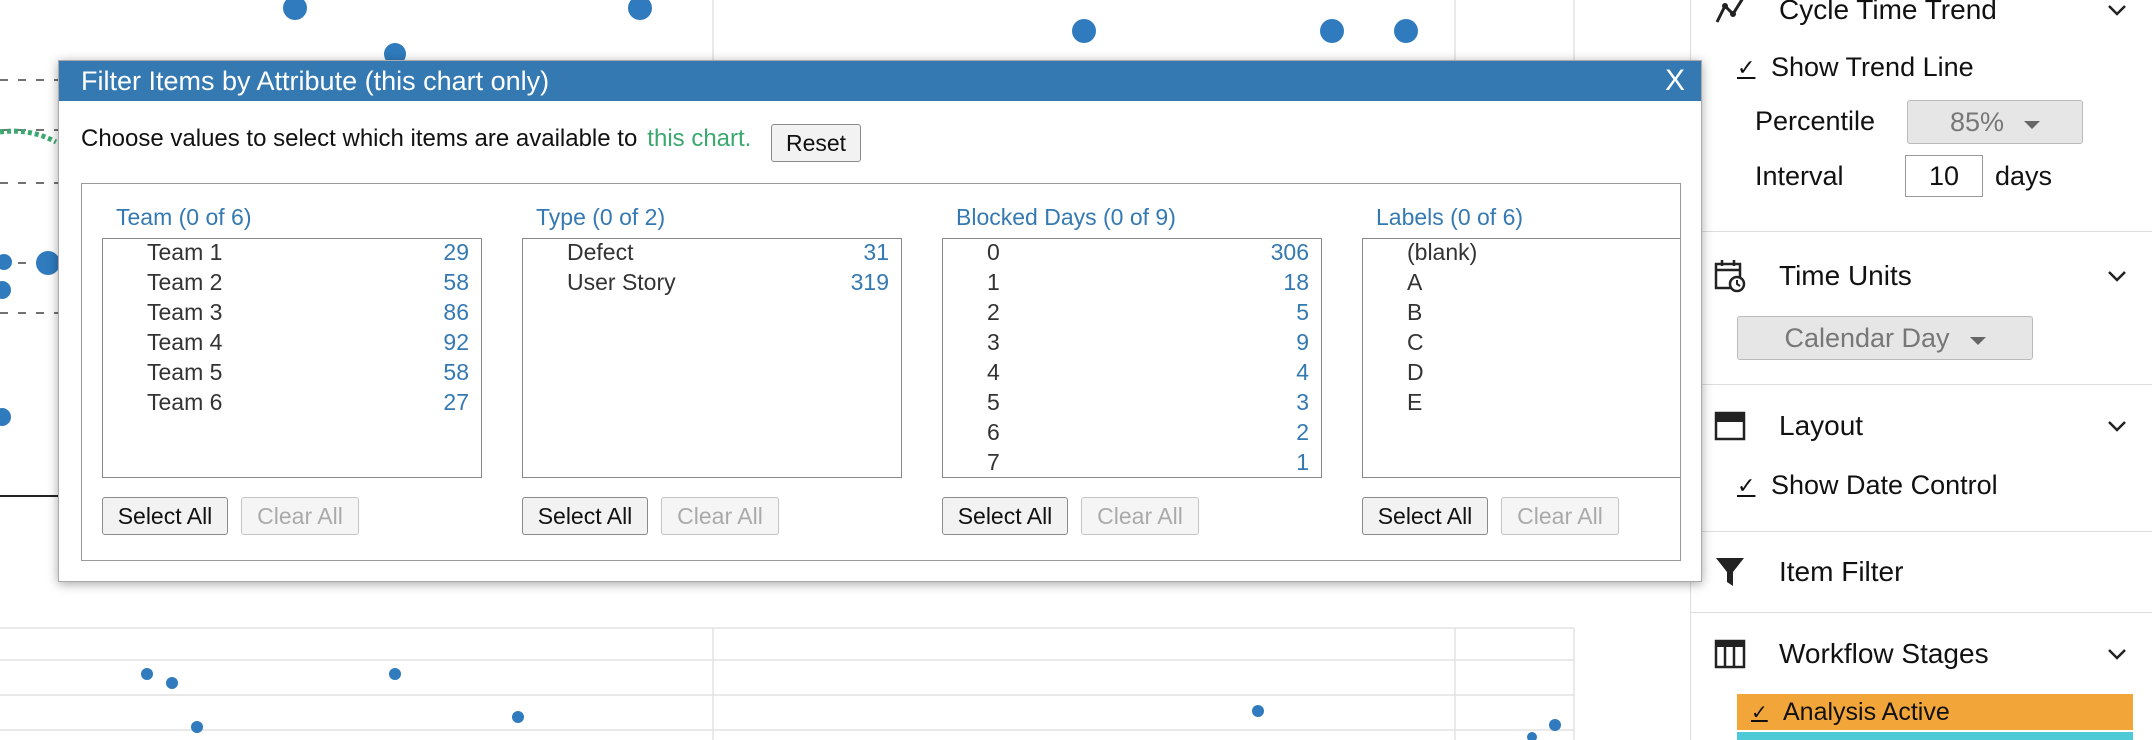 This screenshot has height=740, width=2152. What do you see at coordinates (1866, 711) in the screenshot?
I see `workflow-stage-label: Analysis Active` at bounding box center [1866, 711].